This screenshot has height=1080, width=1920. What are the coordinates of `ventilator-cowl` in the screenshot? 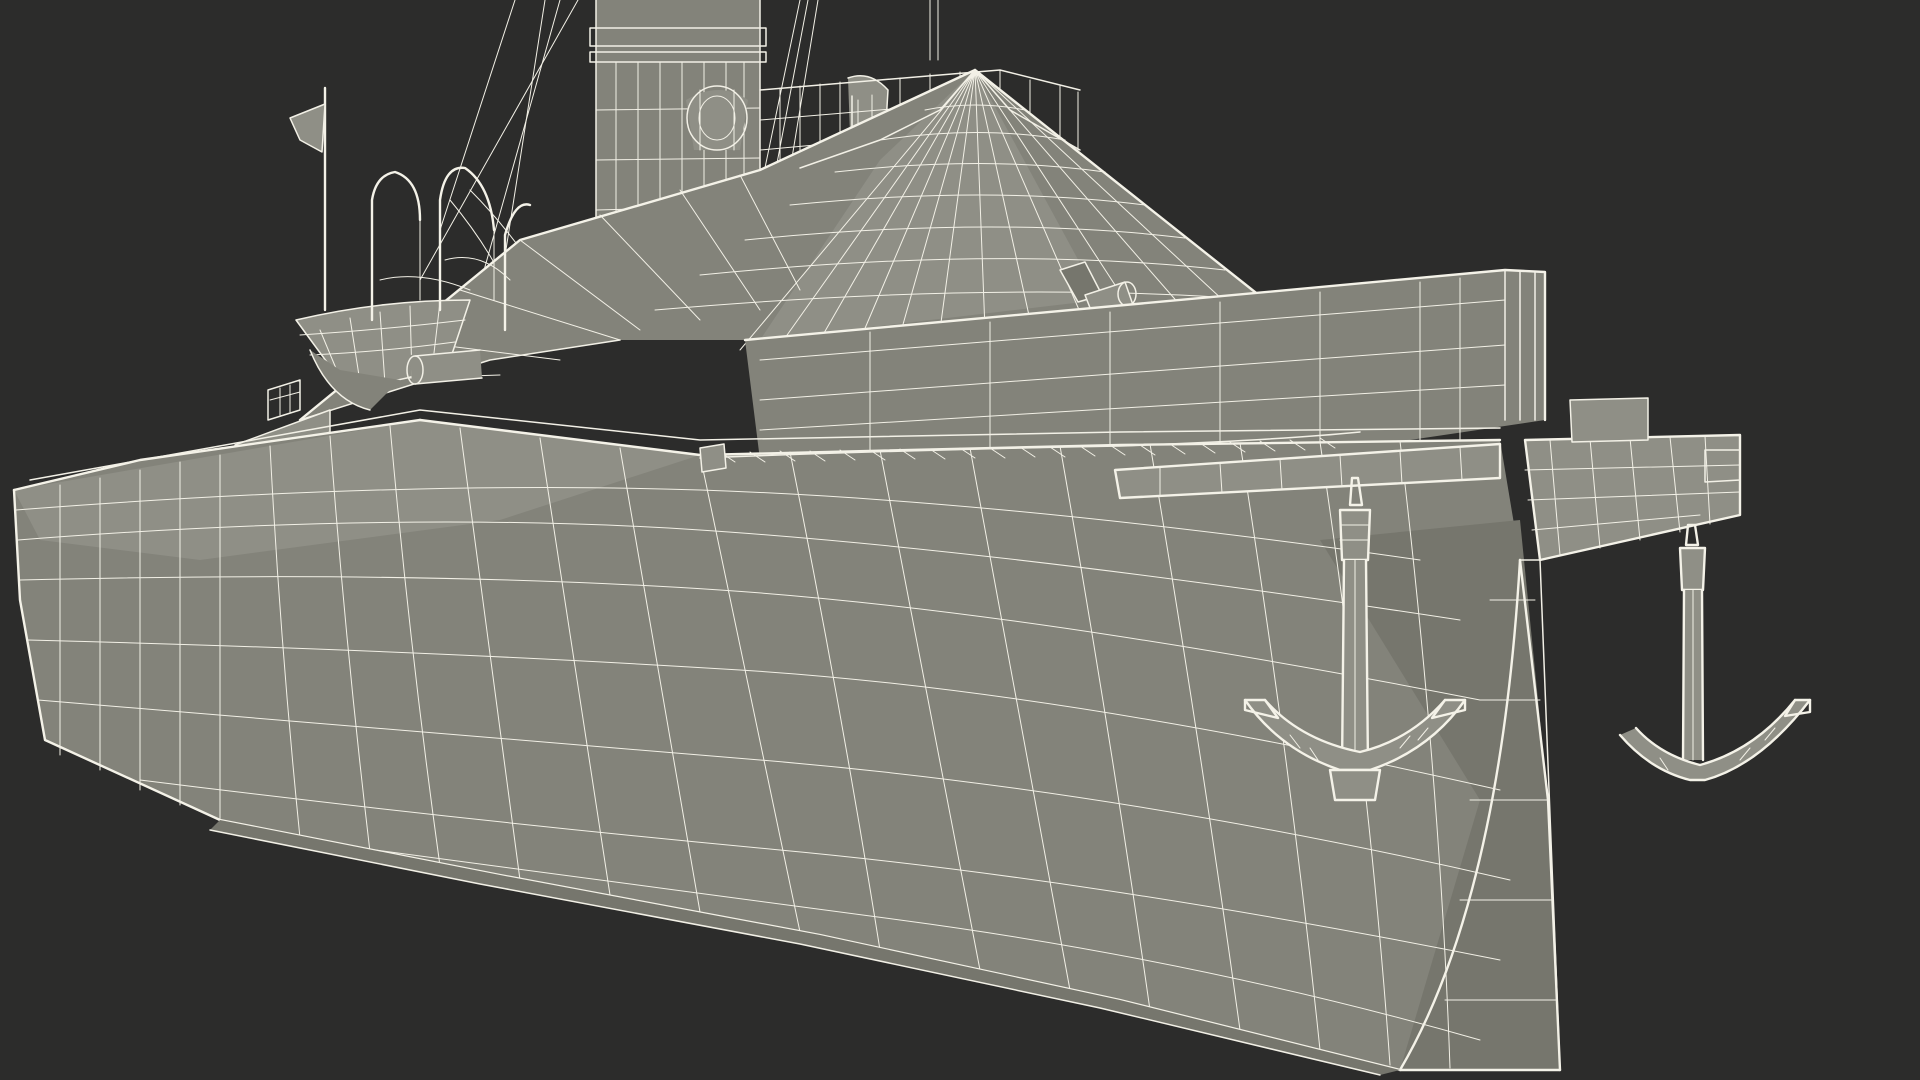 It's located at (717, 118).